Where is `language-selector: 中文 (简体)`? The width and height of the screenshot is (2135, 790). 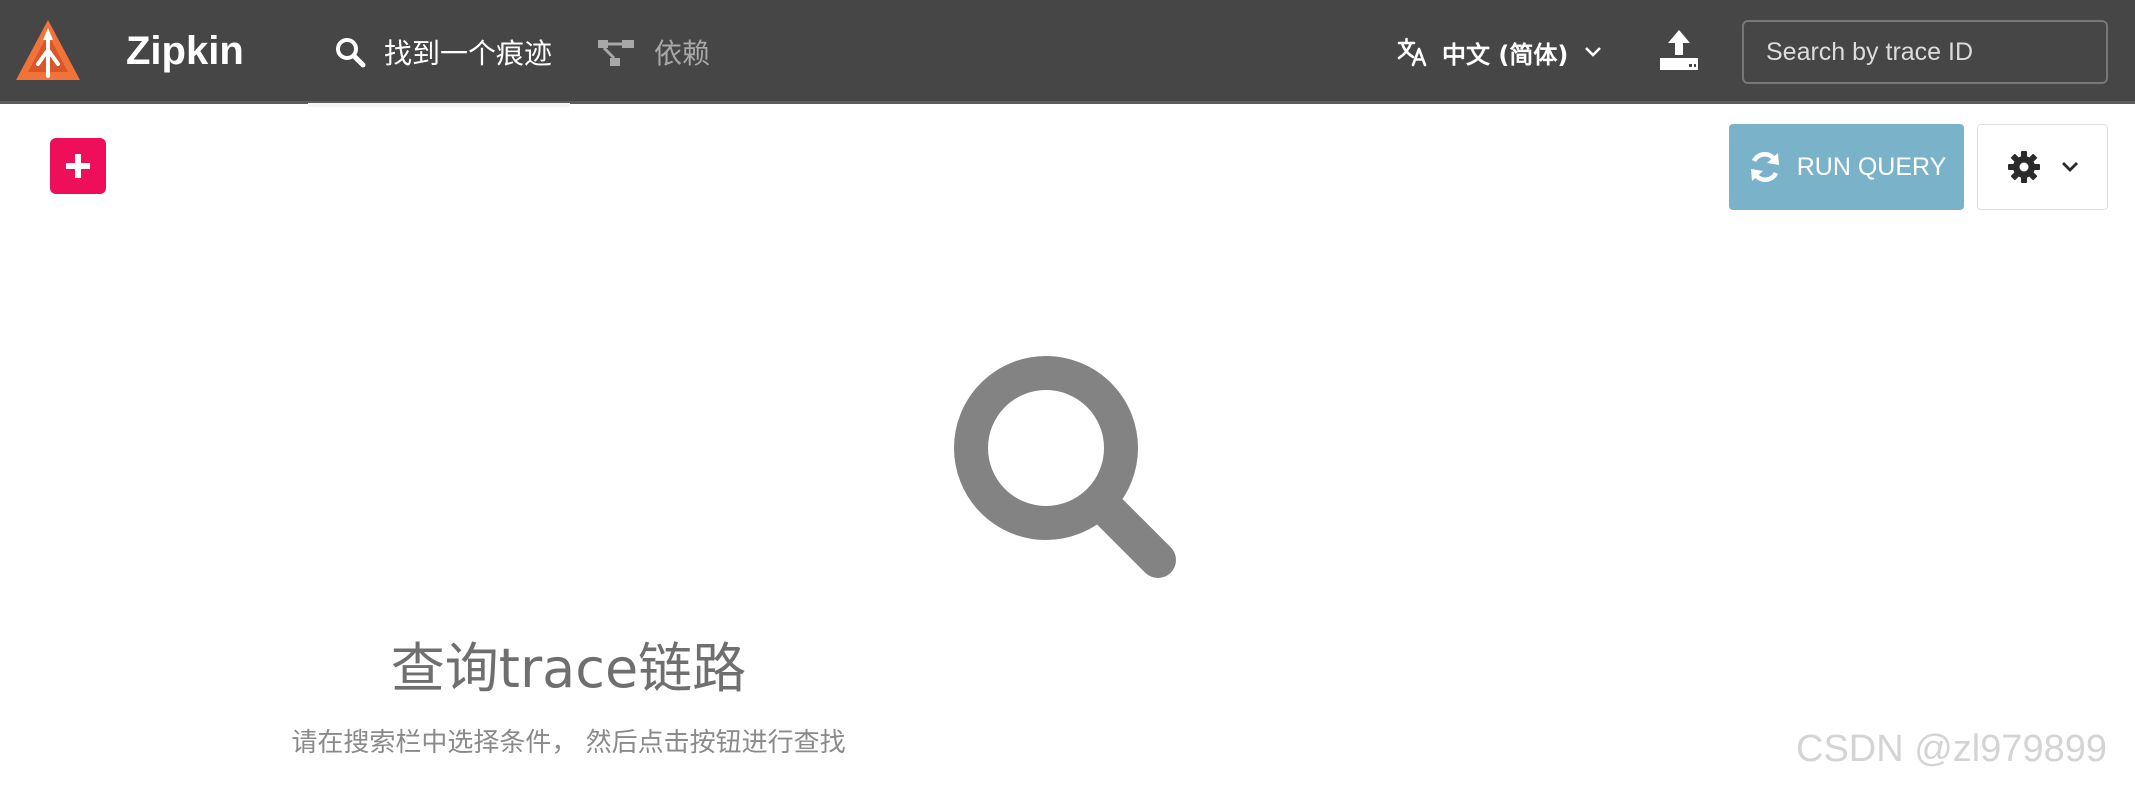 language-selector: 中文 (简体) is located at coordinates (1499, 52).